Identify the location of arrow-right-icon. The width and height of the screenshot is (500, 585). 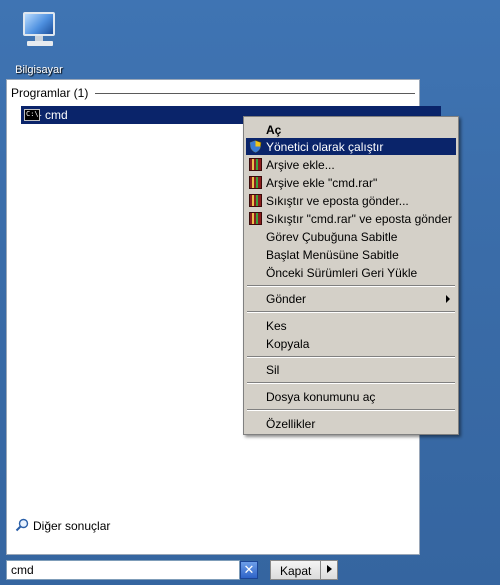
(329, 569).